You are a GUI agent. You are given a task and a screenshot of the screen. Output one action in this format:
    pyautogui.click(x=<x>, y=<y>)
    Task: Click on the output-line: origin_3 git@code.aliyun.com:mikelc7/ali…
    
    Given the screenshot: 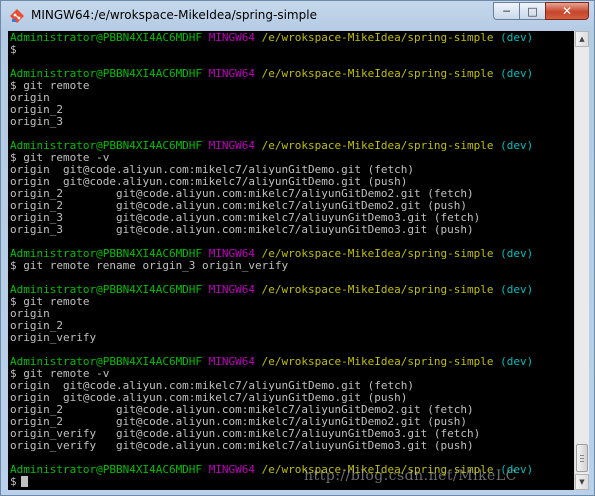 What is the action you would take?
    pyautogui.click(x=271, y=230)
    